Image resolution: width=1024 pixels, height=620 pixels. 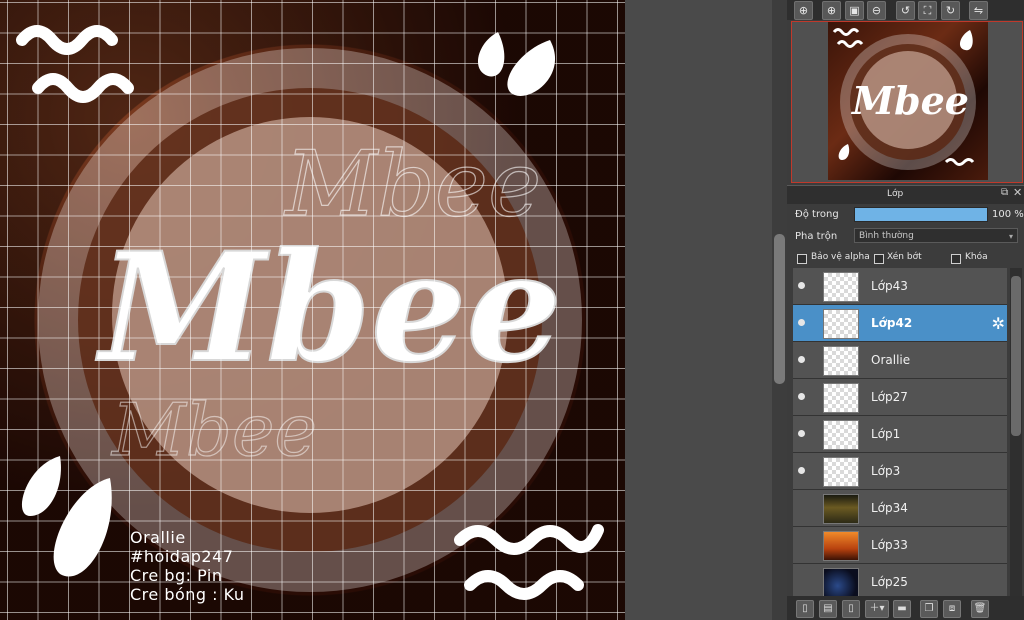 I want to click on preview-artwork: Mbee, so click(x=904, y=99).